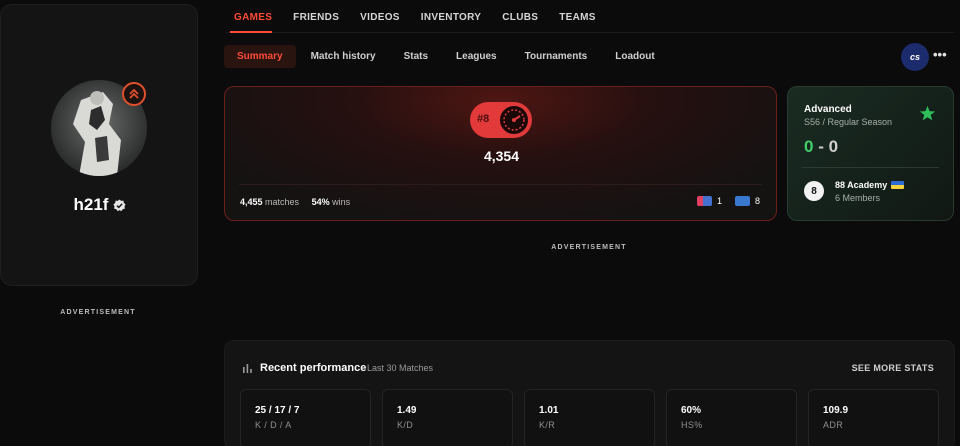 The width and height of the screenshot is (960, 446). What do you see at coordinates (828, 109) in the screenshot?
I see `league-title: Advanced` at bounding box center [828, 109].